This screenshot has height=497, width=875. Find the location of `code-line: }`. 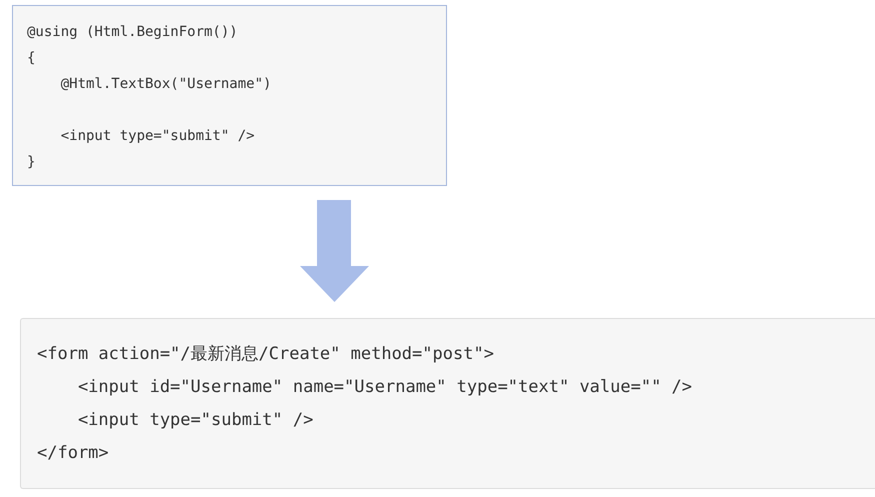

code-line: } is located at coordinates (31, 162).